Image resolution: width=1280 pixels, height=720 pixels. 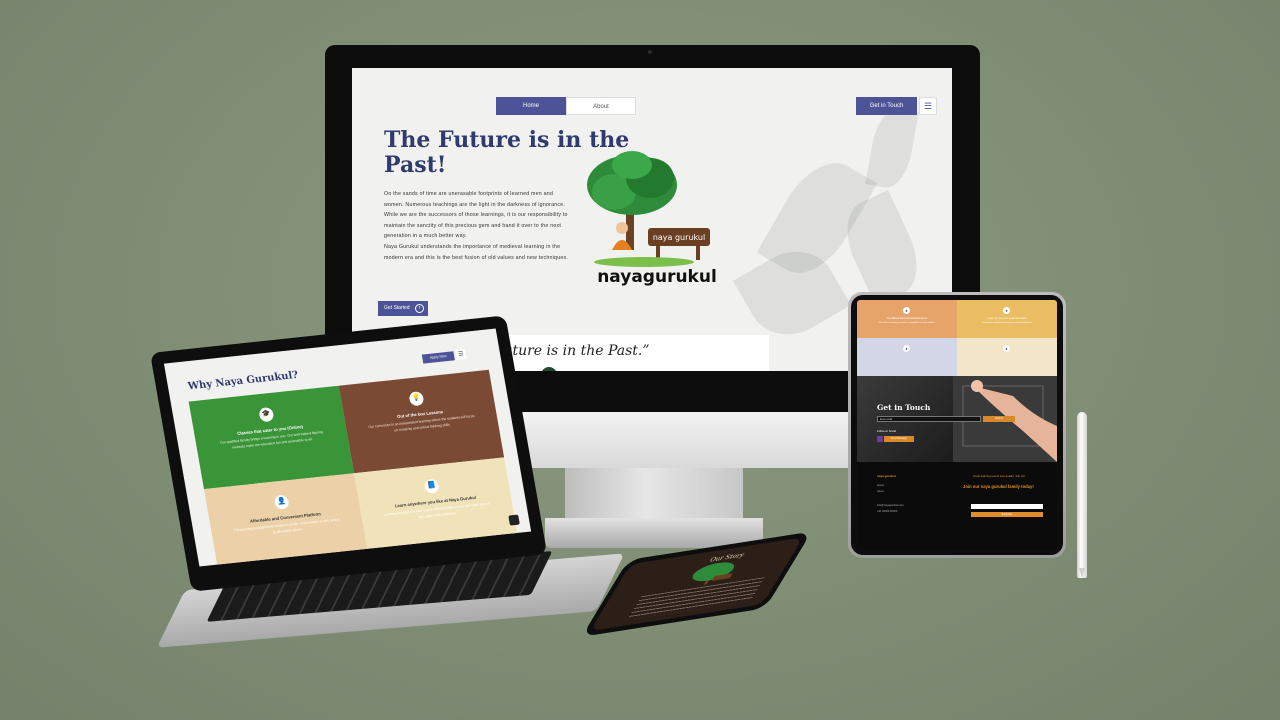 I want to click on book-icon: 📘, so click(x=431, y=486).